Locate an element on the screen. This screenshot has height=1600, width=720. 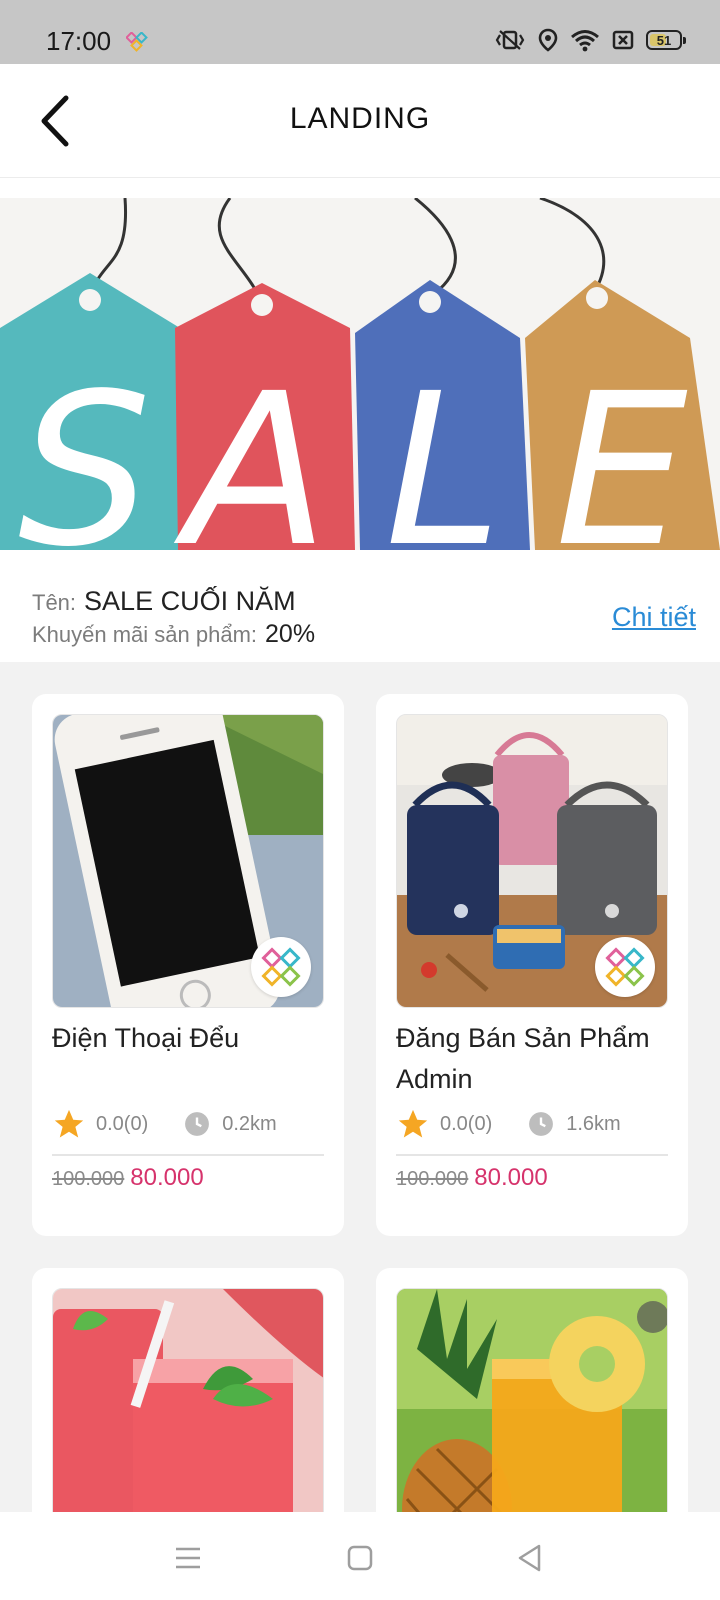
promo-name-row: Tên: SALE CUỐI NĂM is located at coordinates (164, 601).